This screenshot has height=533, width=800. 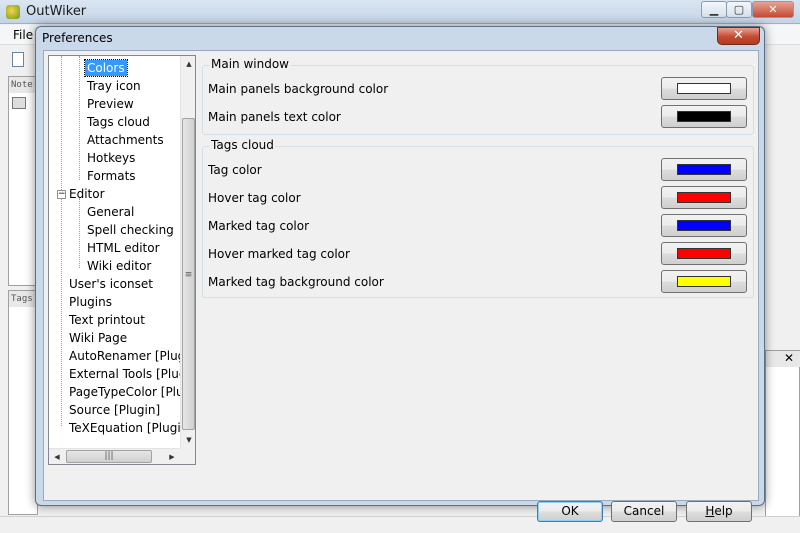 What do you see at coordinates (400, 524) in the screenshot?
I see `main-statusbar` at bounding box center [400, 524].